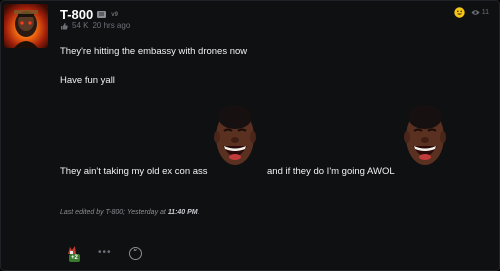 This screenshot has width=500, height=271. What do you see at coordinates (76, 14) in the screenshot?
I see `author-name: T-800` at bounding box center [76, 14].